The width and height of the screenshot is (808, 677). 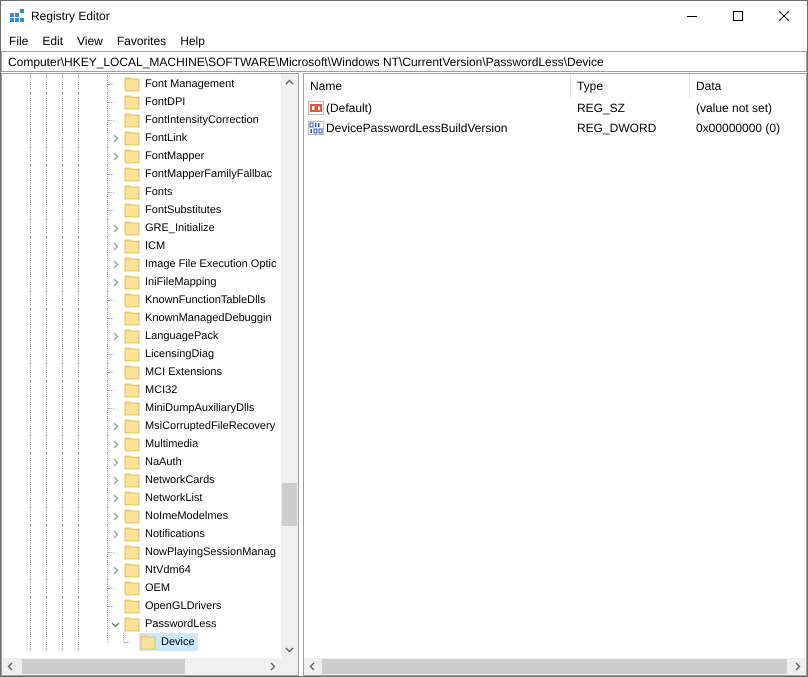 I want to click on close-icon, so click(x=784, y=16).